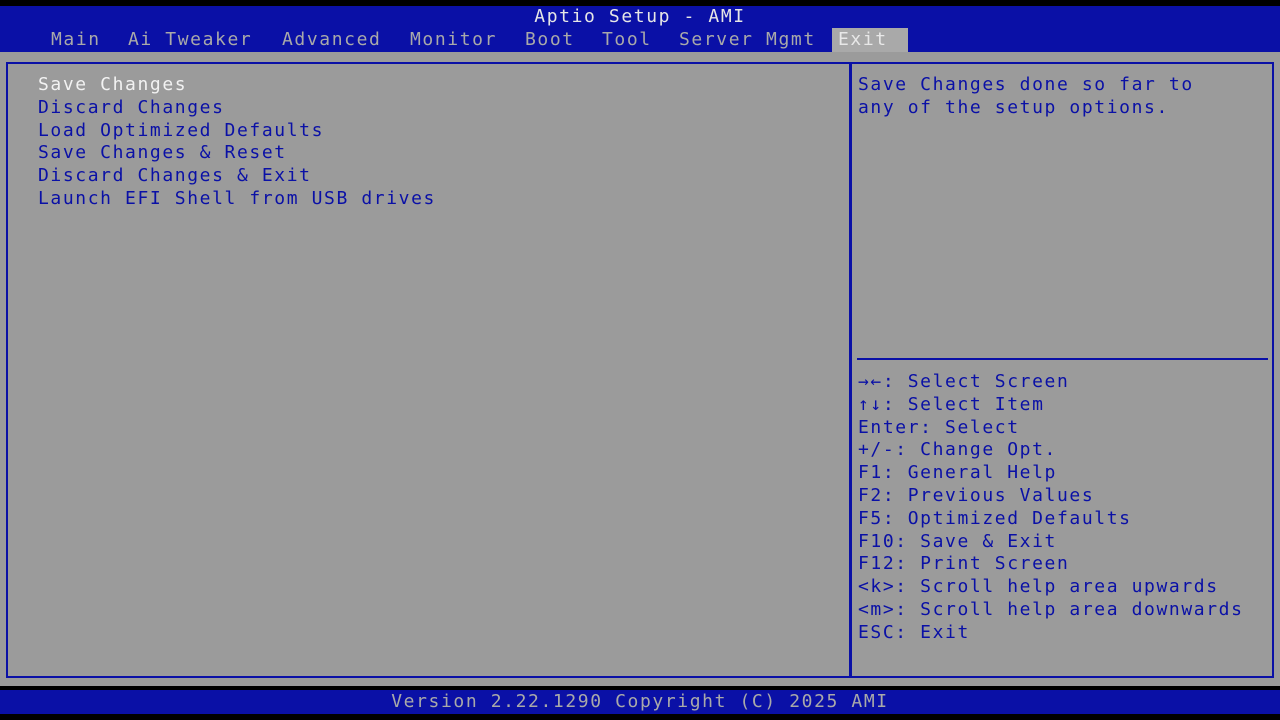 Image resolution: width=1280 pixels, height=720 pixels. I want to click on footer-bar: Version 2.22.1290 Copyright (C) 2025 AMI, so click(640, 702).